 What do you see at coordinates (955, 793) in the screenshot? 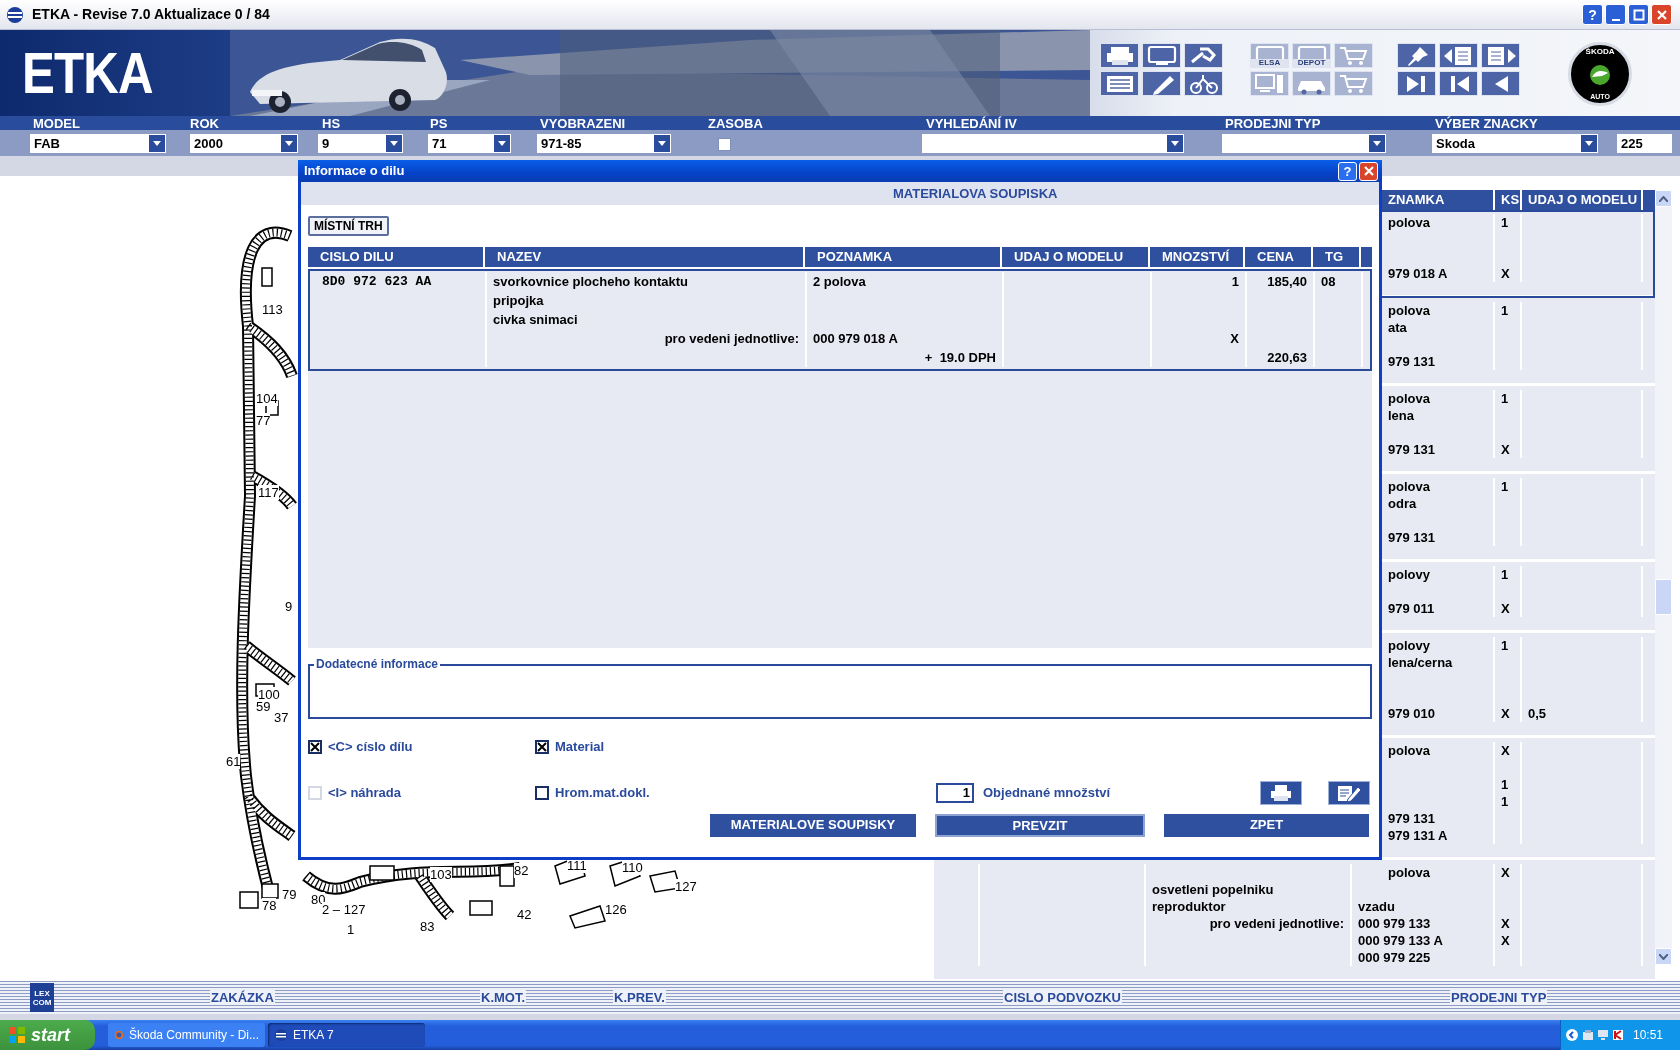
I see `quantity-field: 1` at bounding box center [955, 793].